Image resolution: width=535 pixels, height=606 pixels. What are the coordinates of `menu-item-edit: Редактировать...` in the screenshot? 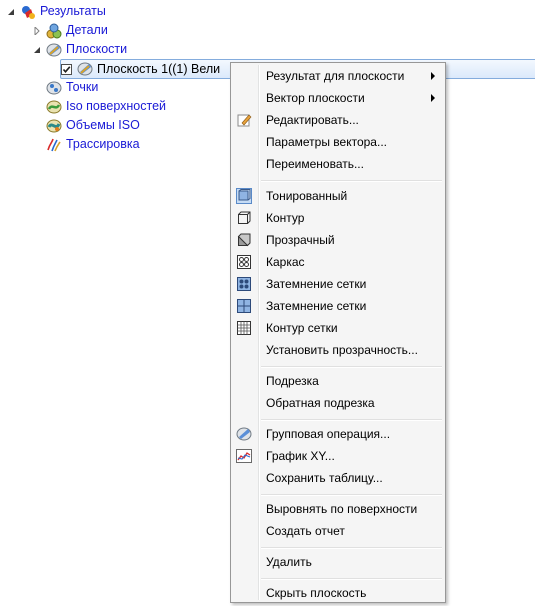 It's located at (338, 120).